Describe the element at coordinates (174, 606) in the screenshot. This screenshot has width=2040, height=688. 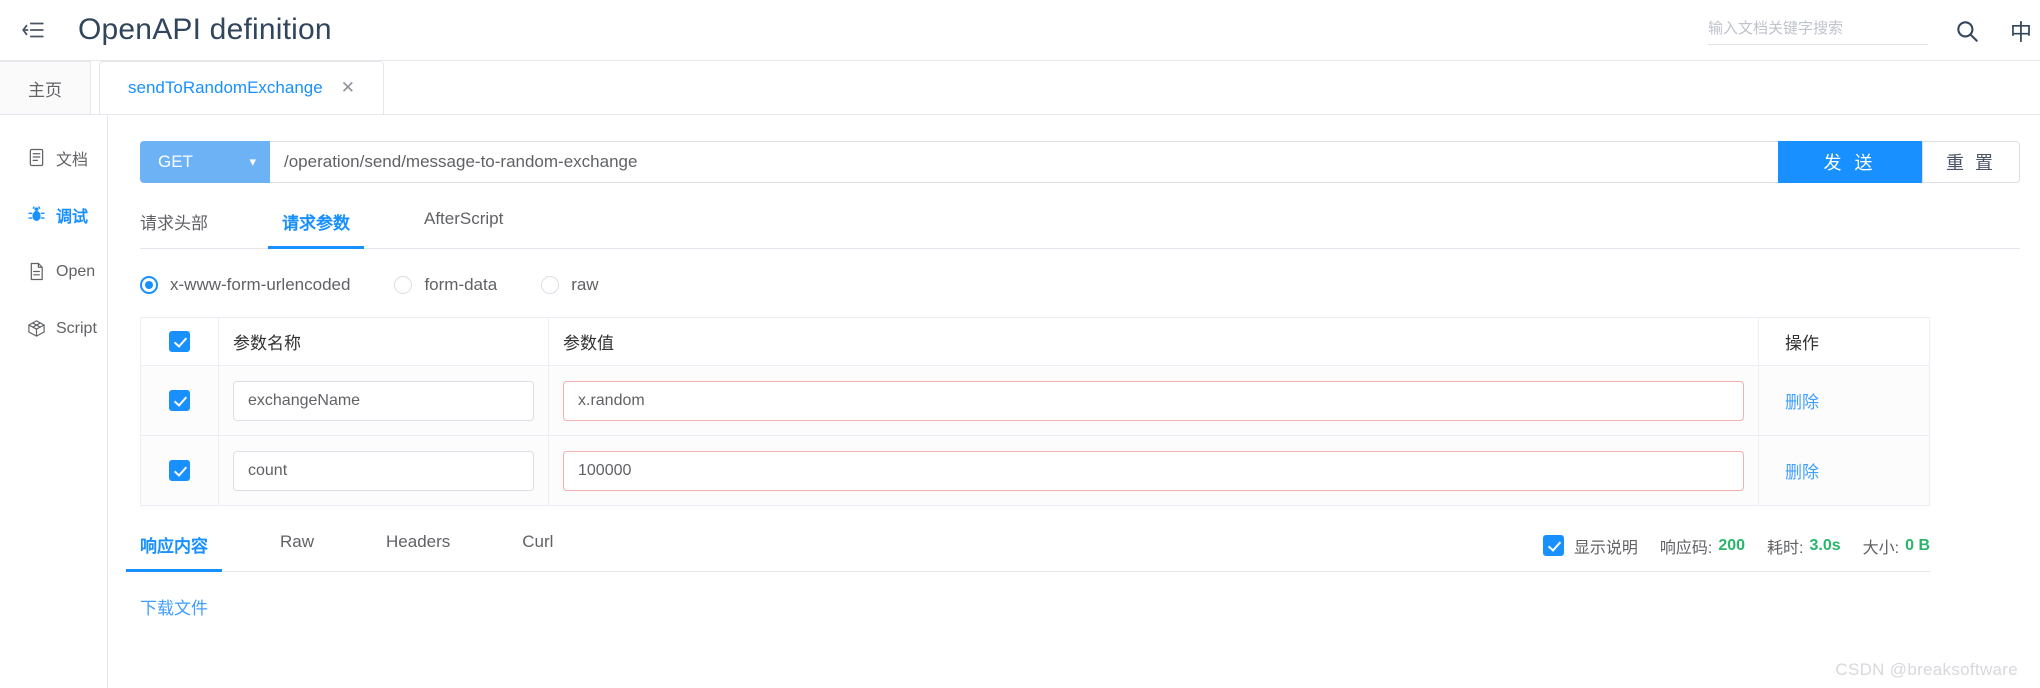
I see `download-file-link: 下载文件` at that location.